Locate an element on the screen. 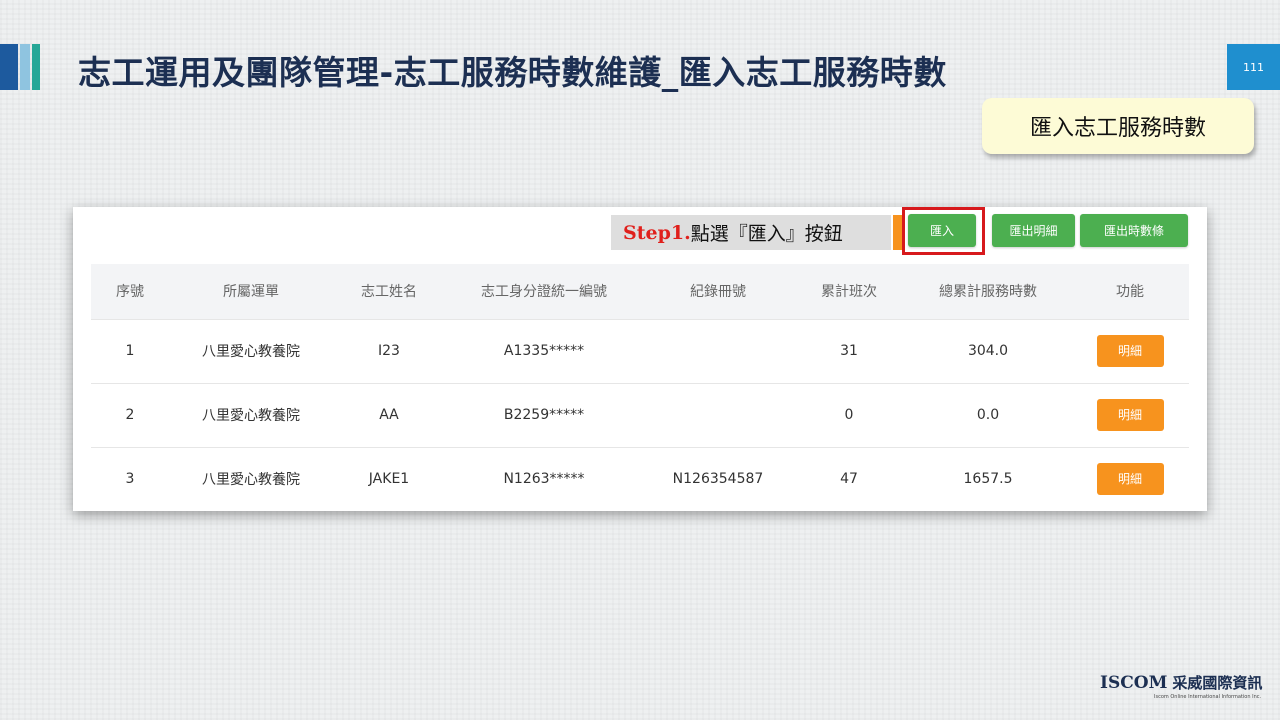 The image size is (1280, 720). export-hours-button: 匯出時數條 is located at coordinates (1134, 230).